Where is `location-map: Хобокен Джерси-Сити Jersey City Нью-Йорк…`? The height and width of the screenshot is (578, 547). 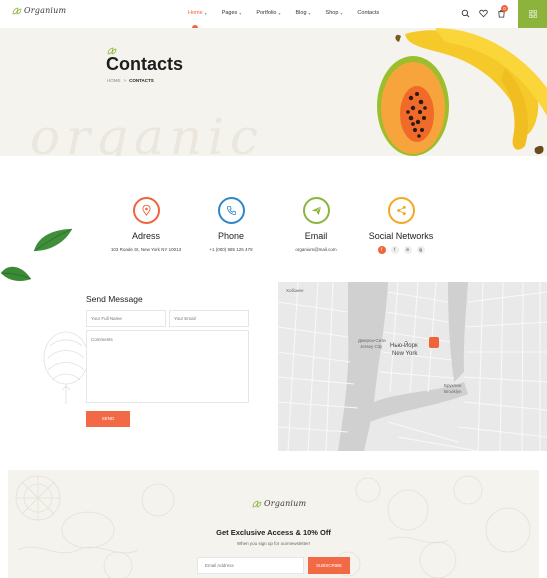
location-map: Хобокен Джерси-Сити Jersey City Нью-Йорк… is located at coordinates (412, 366).